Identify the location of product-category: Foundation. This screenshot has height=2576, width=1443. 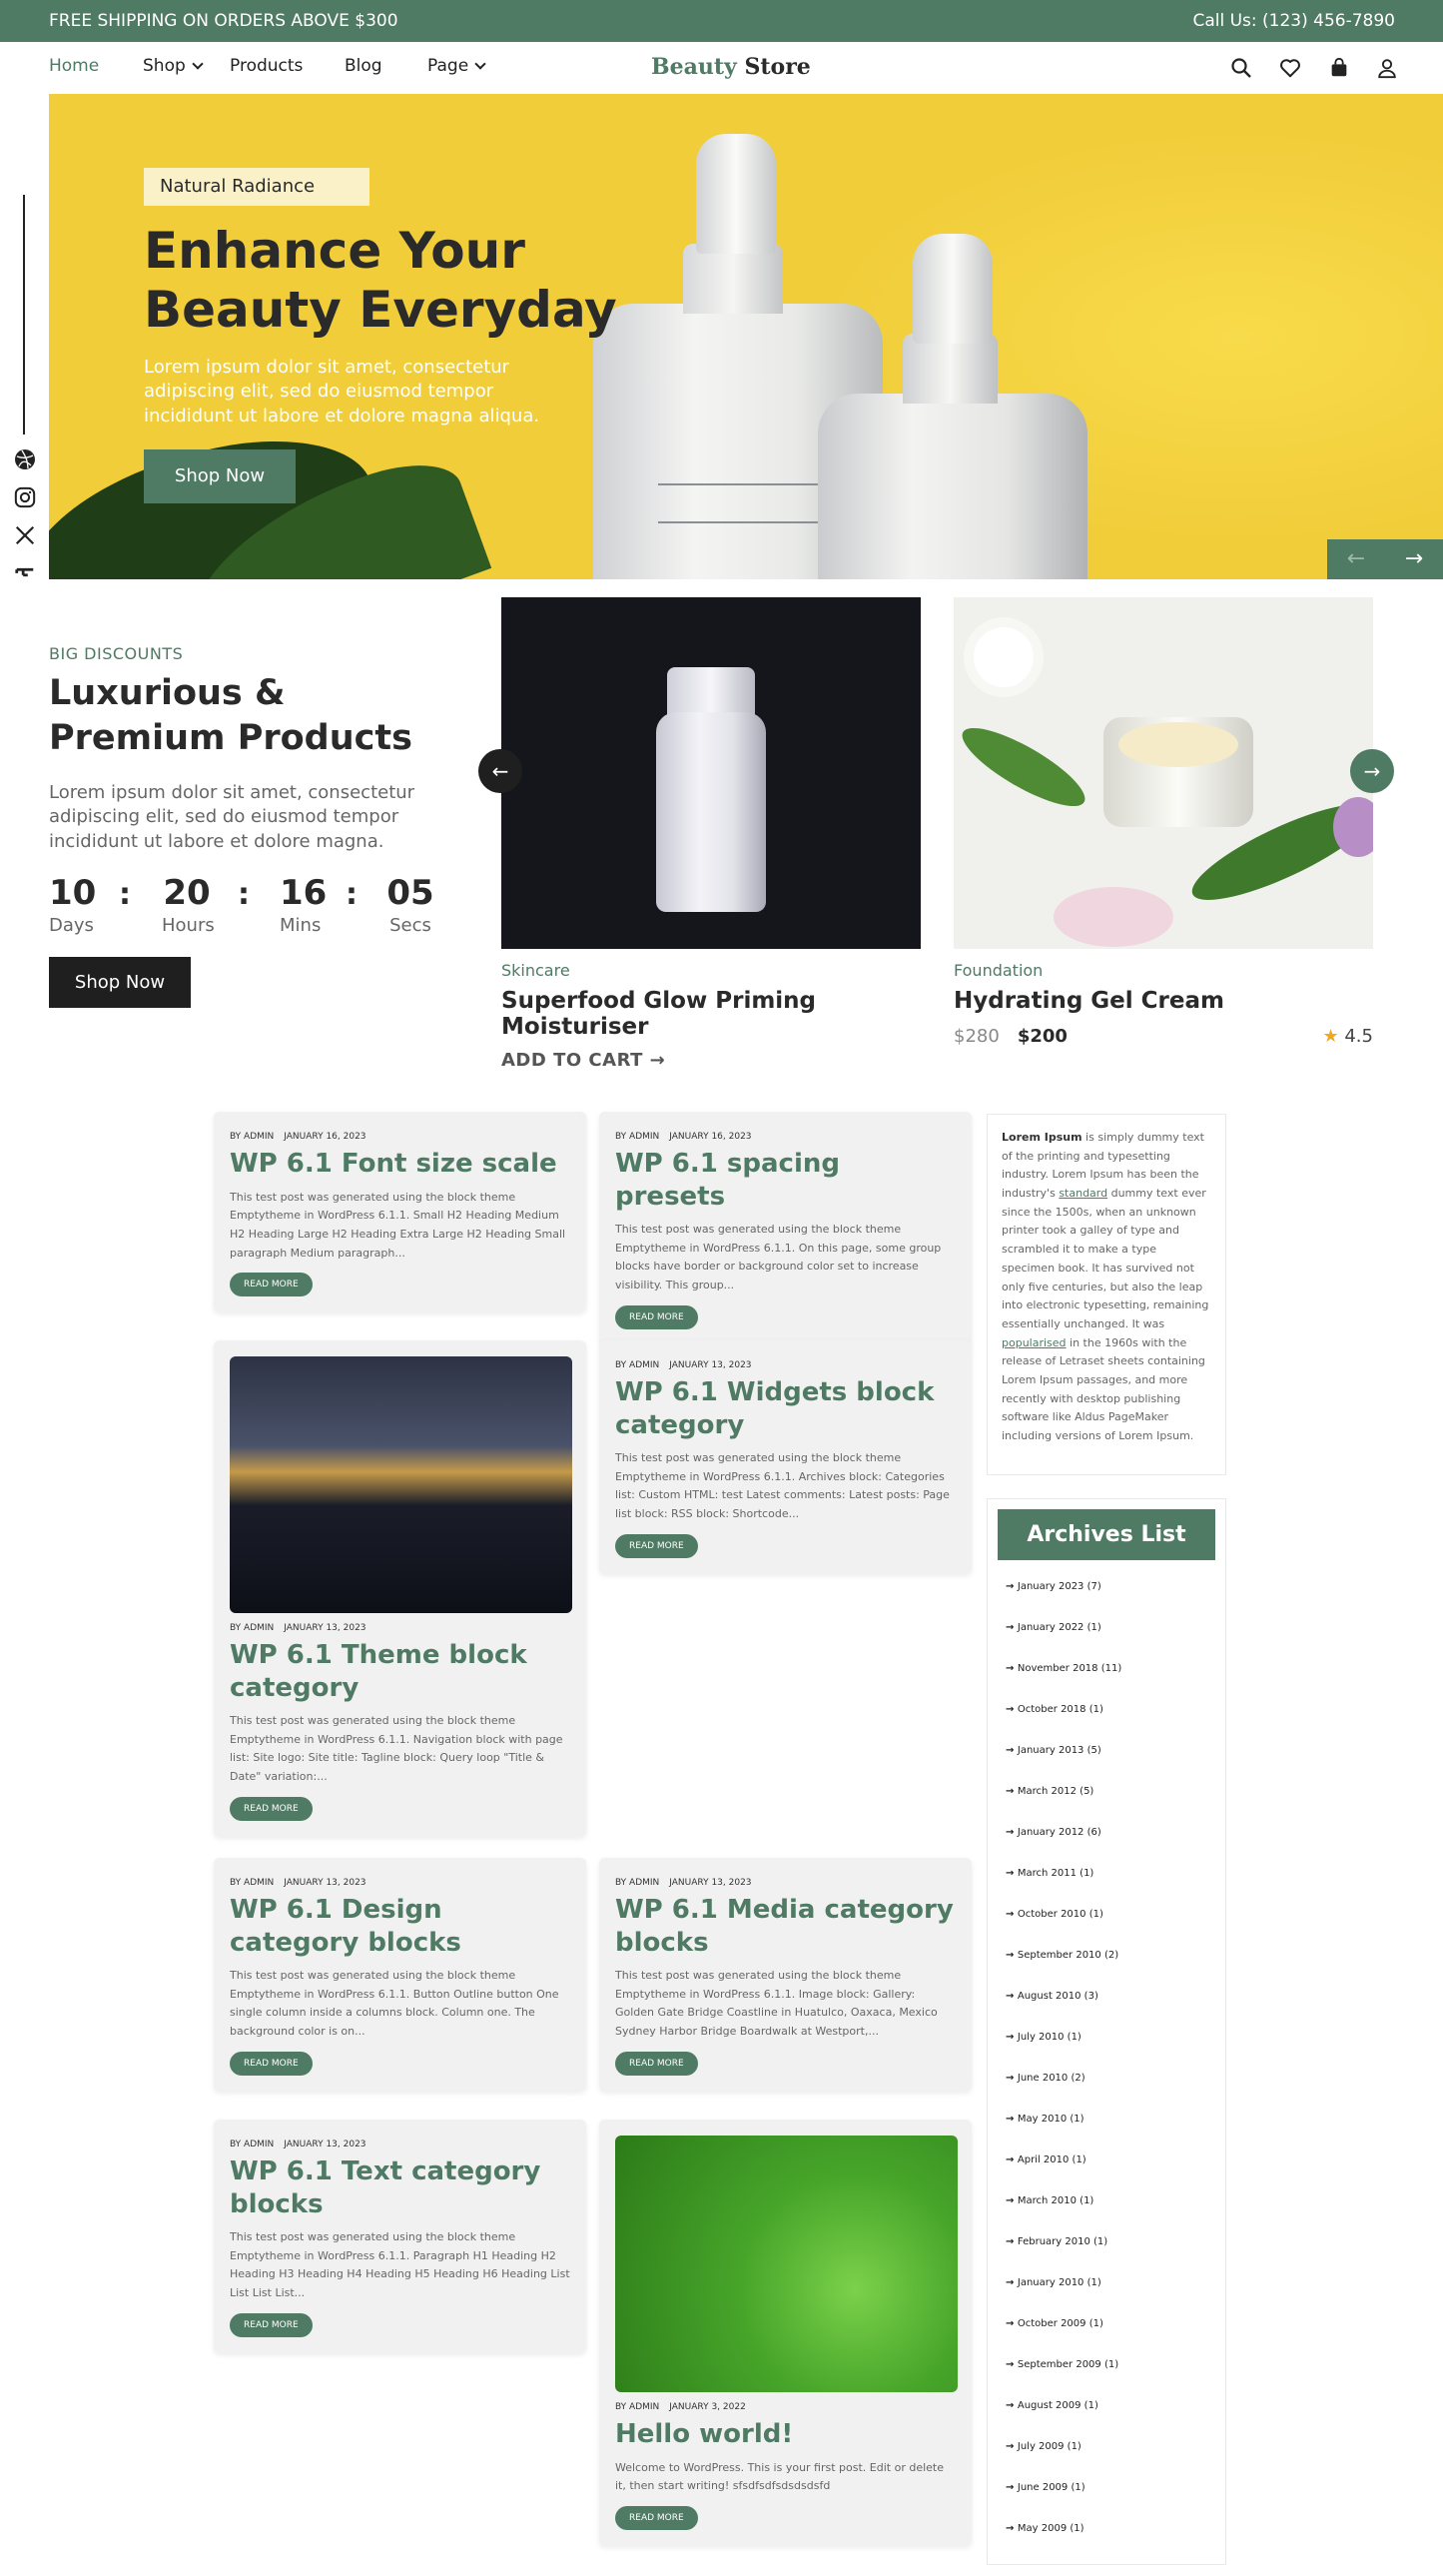
(1163, 971).